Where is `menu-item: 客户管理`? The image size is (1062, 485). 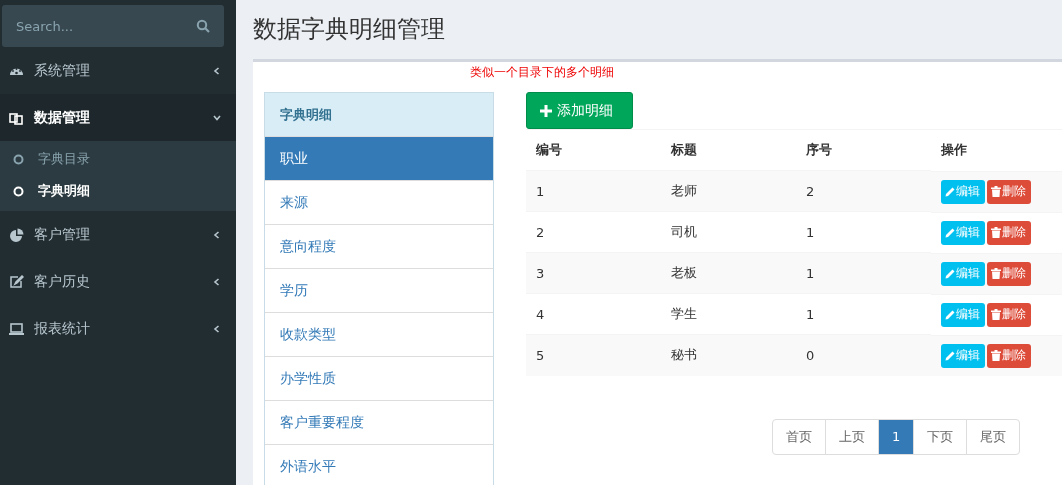 menu-item: 客户管理 is located at coordinates (118, 234).